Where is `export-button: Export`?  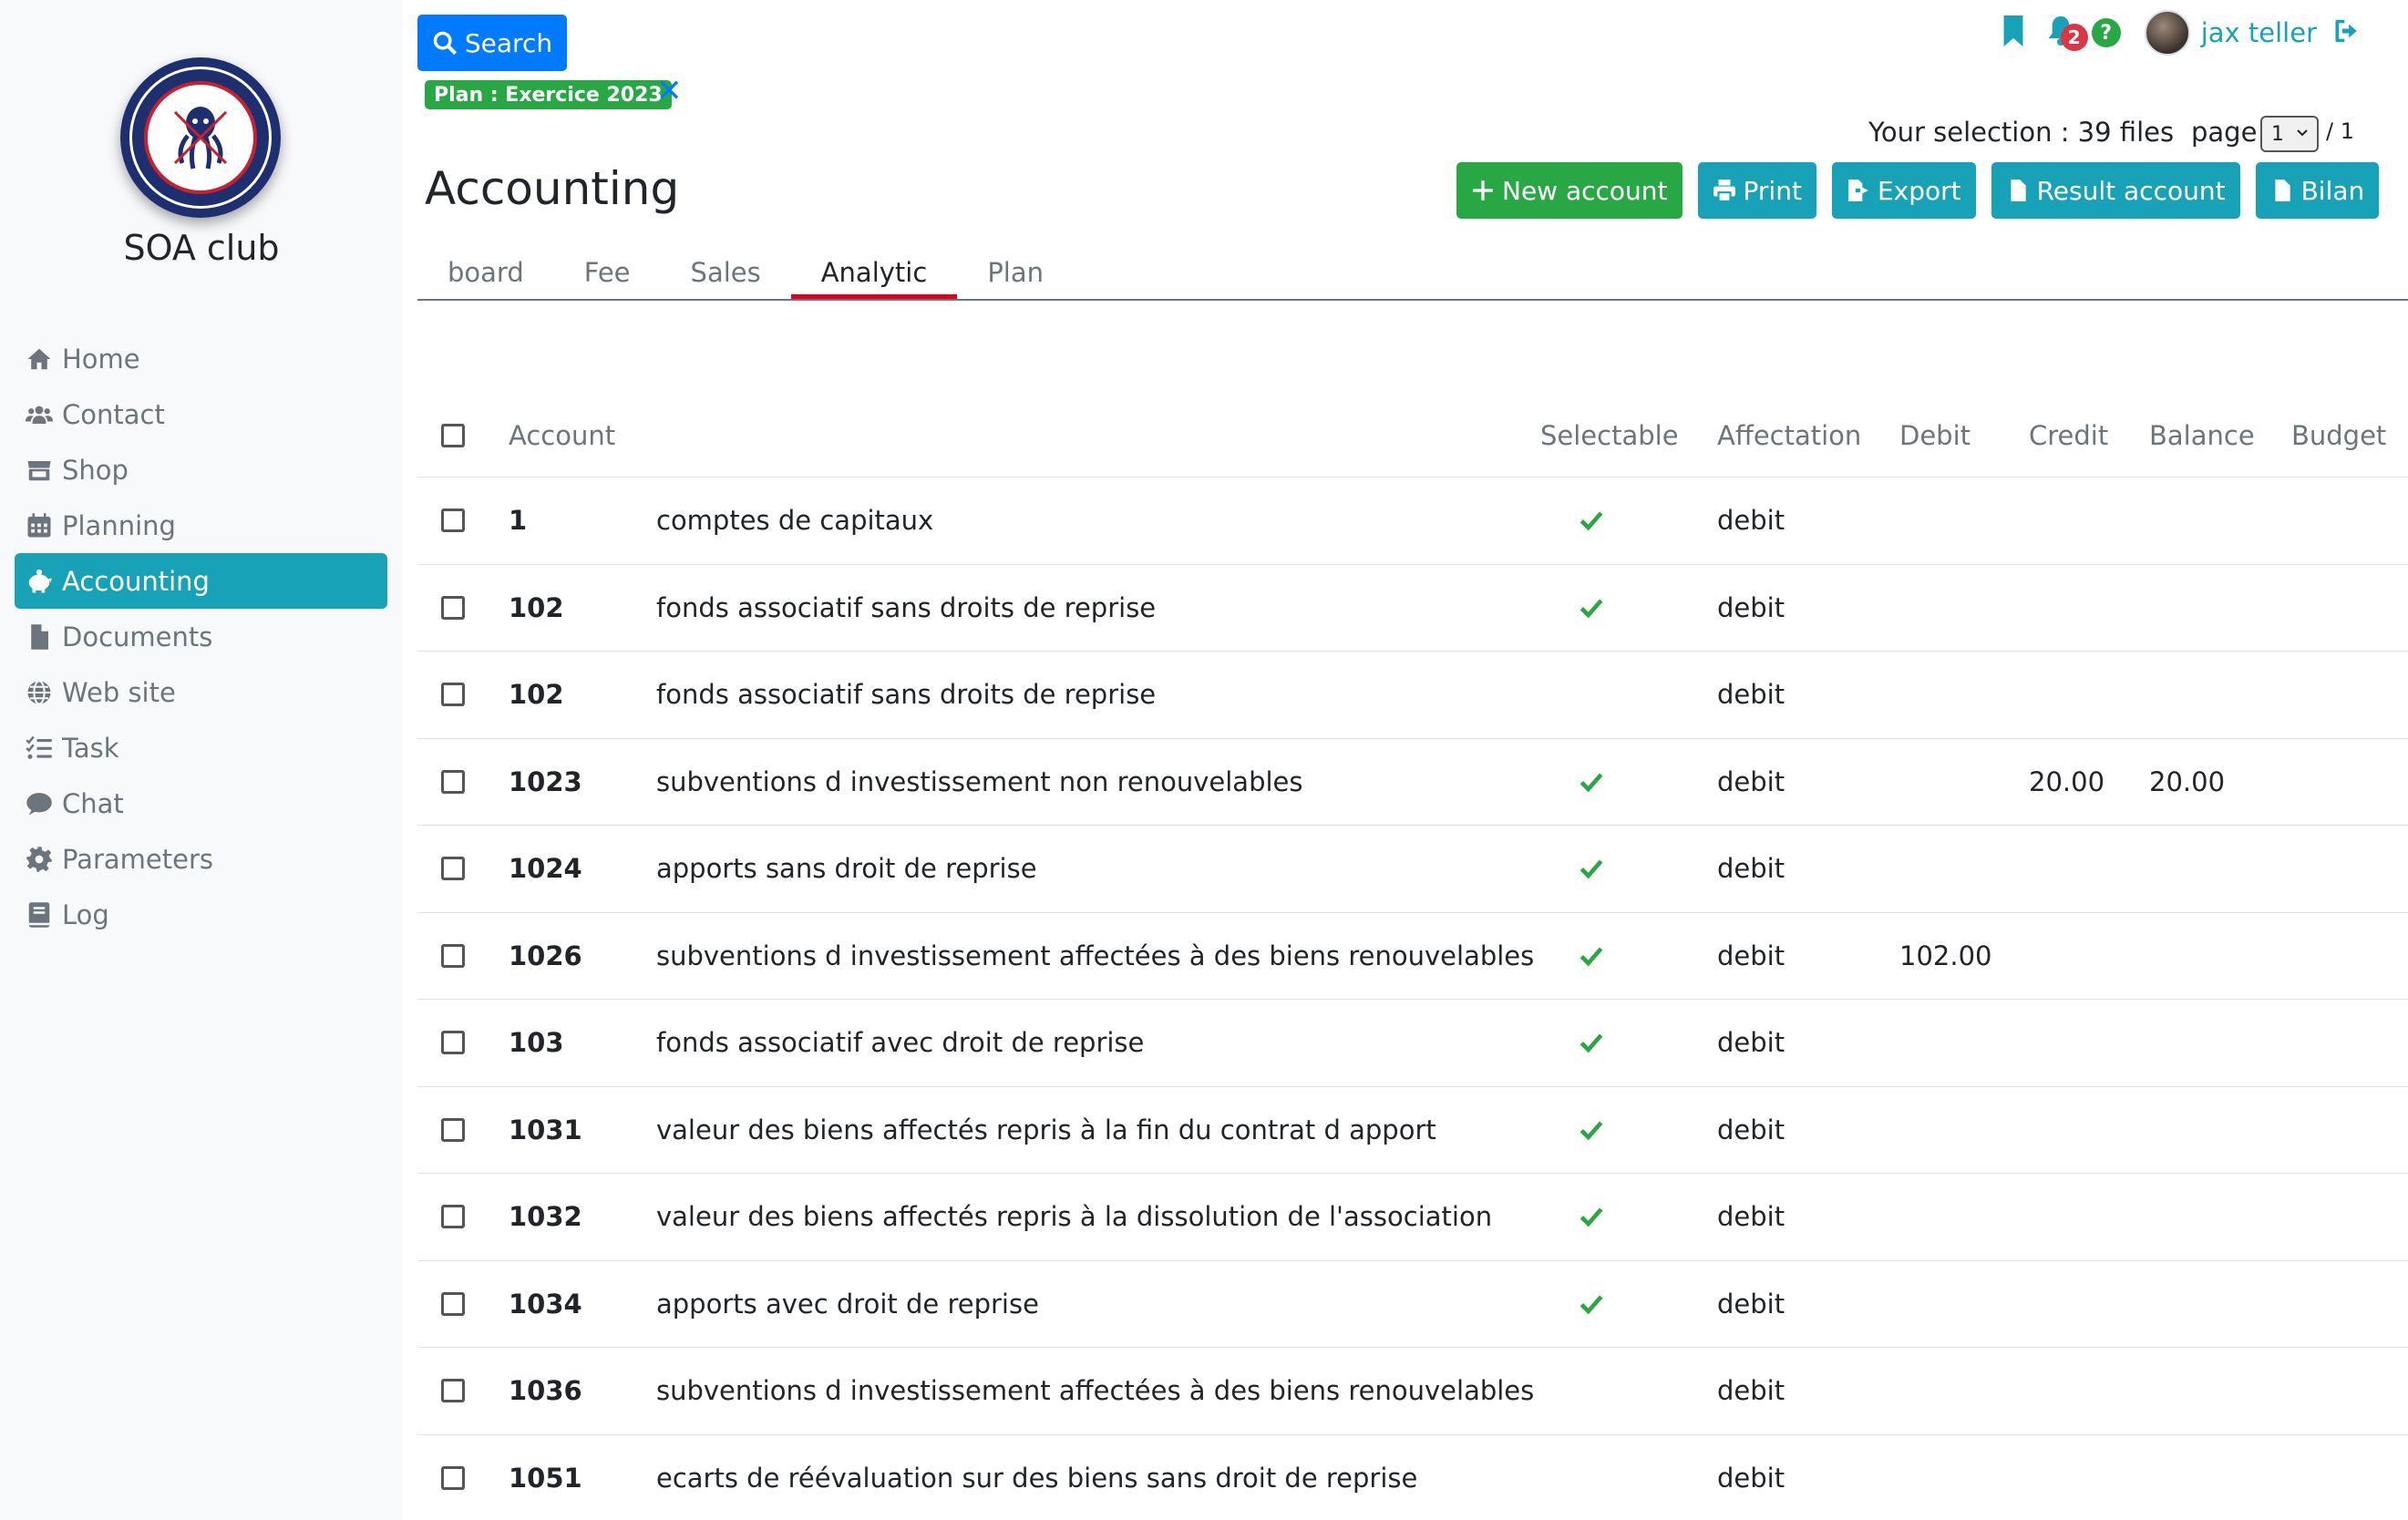 export-button: Export is located at coordinates (1904, 190).